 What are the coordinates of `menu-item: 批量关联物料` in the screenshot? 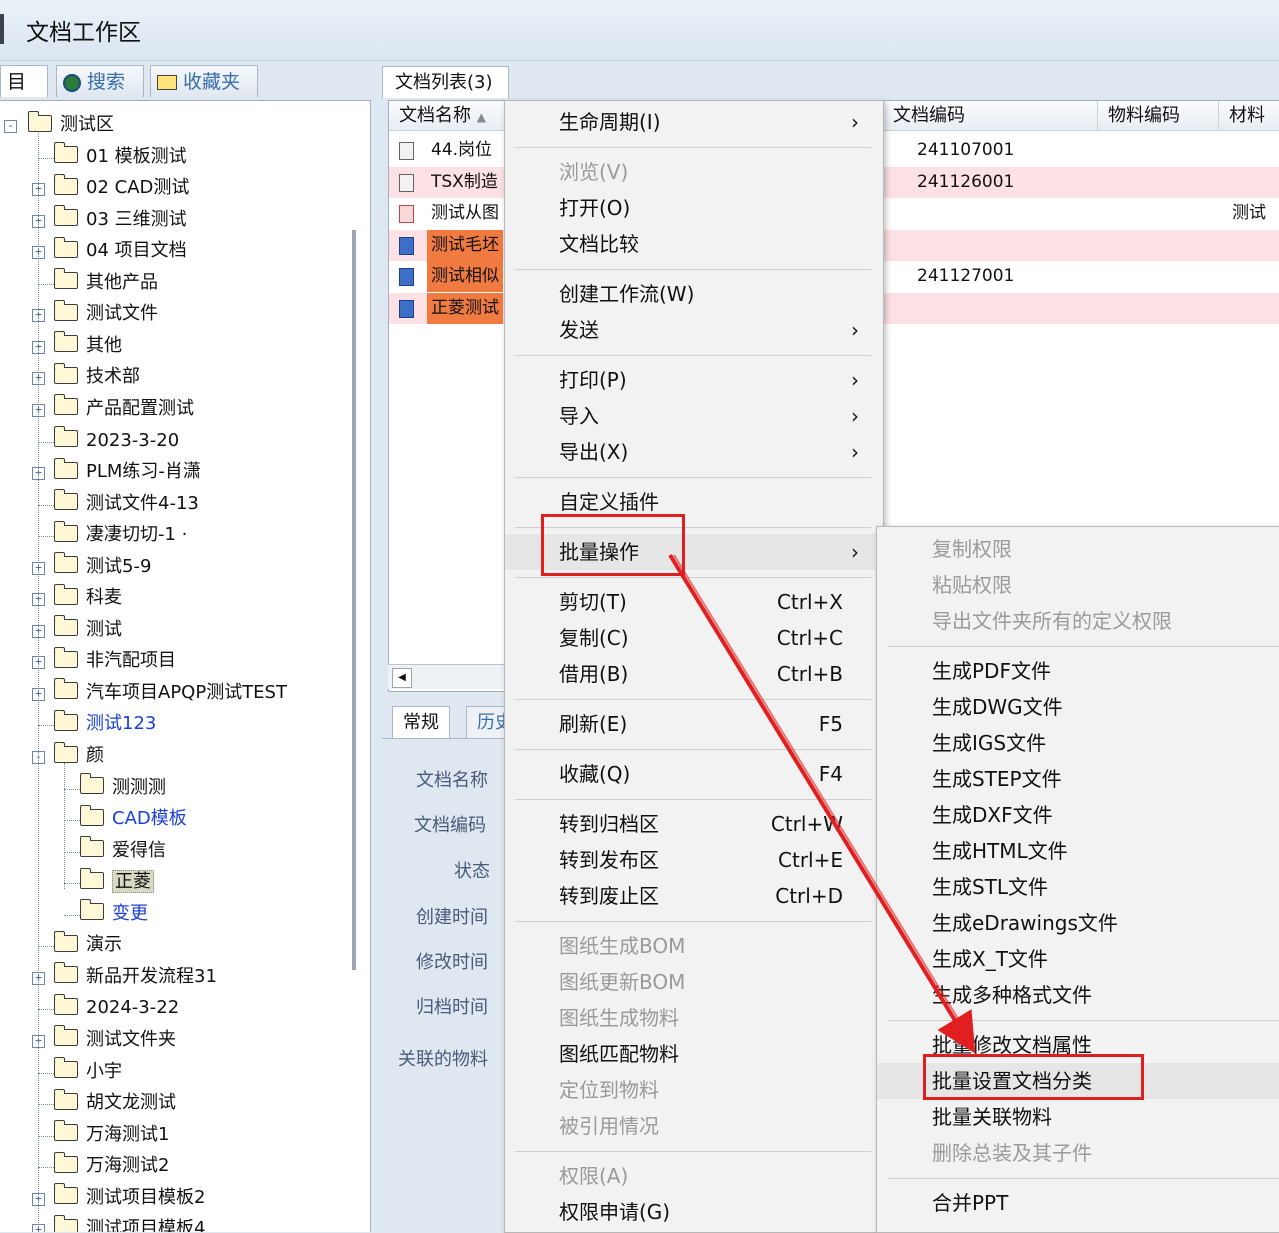 It's located at (1078, 1117).